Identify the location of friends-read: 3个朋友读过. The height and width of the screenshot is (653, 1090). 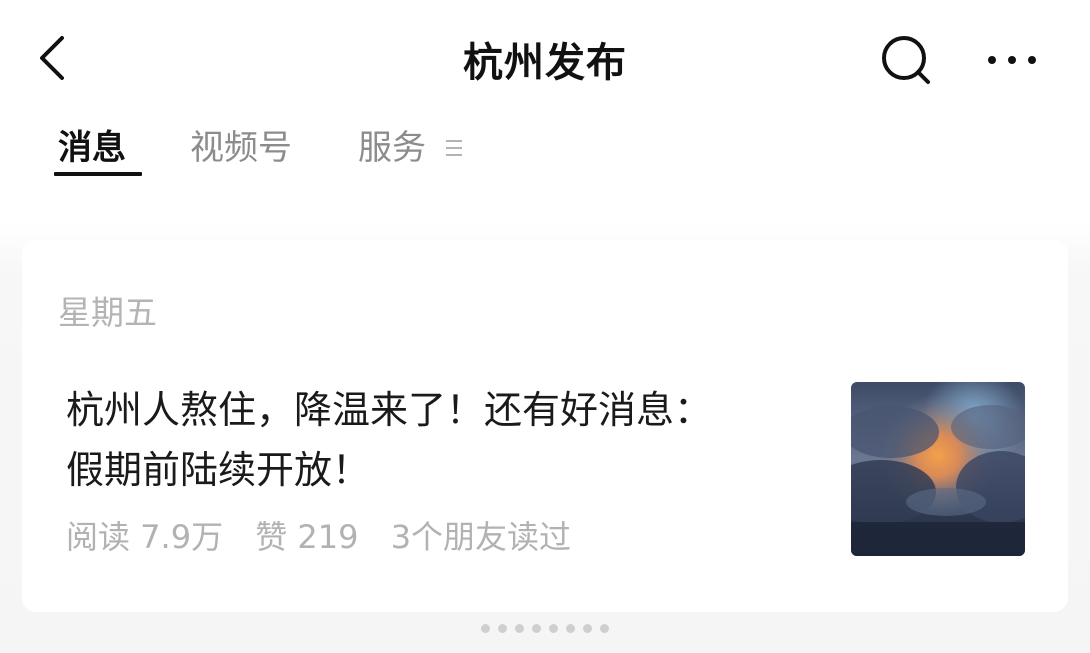
(481, 537).